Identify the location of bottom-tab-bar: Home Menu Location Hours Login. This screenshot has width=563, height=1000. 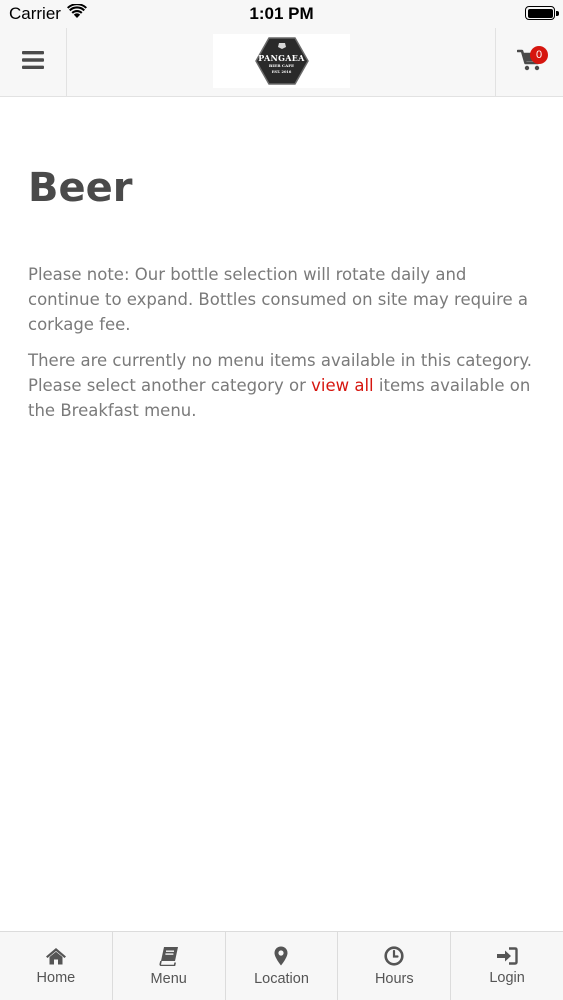
(281, 965).